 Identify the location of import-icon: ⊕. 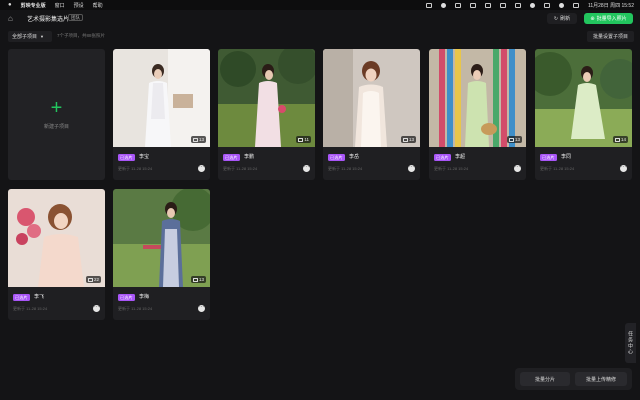
(592, 18).